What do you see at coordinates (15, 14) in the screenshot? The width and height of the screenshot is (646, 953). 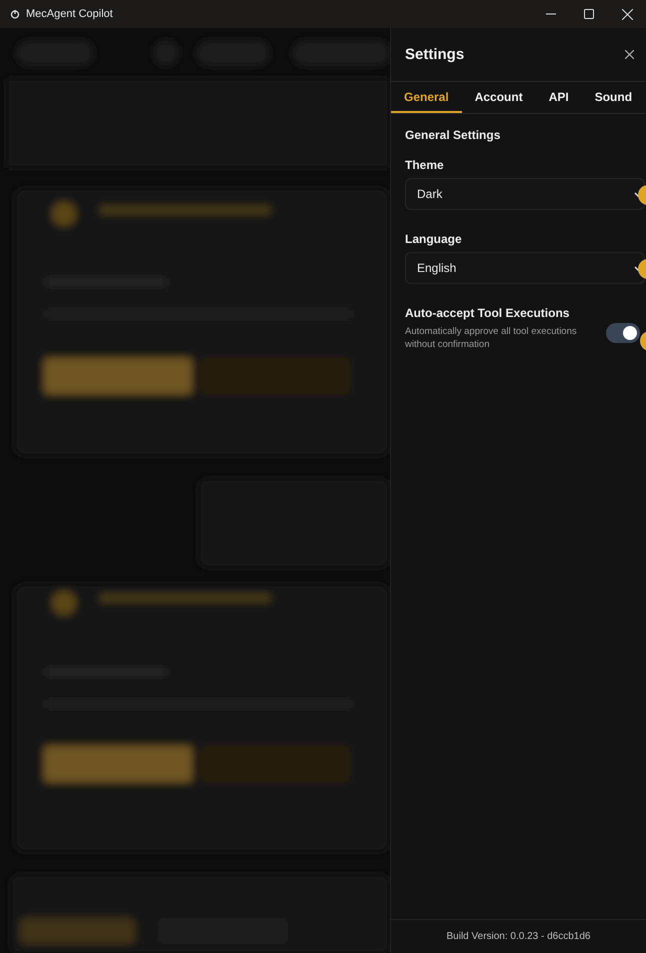 I see `app-logo-icon` at bounding box center [15, 14].